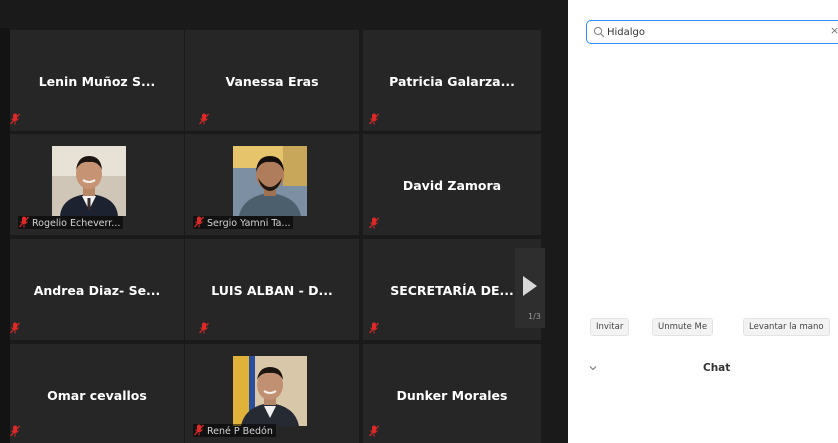  I want to click on participant-tile: René P Bedón, so click(272, 393).